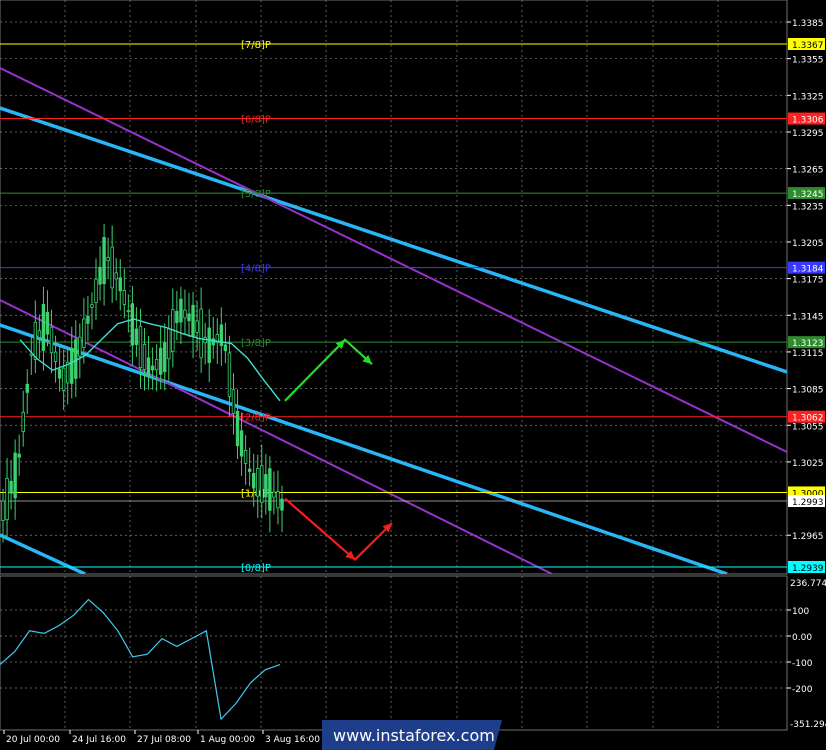 The image size is (826, 750). What do you see at coordinates (256, 269) in the screenshot?
I see `murrey-level-label: [4/8]P` at bounding box center [256, 269].